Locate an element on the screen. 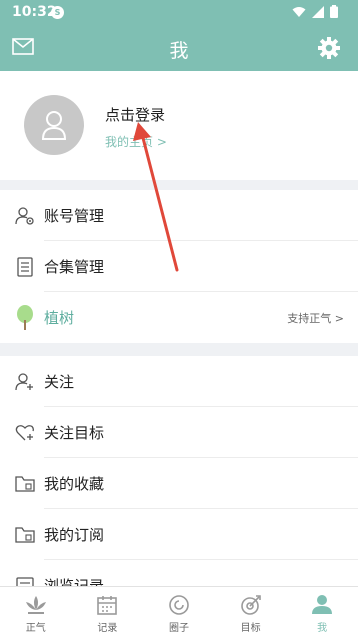 Image resolution: width=358 pixels, height=636 pixels. menu-item-label: 关注 is located at coordinates (59, 382).